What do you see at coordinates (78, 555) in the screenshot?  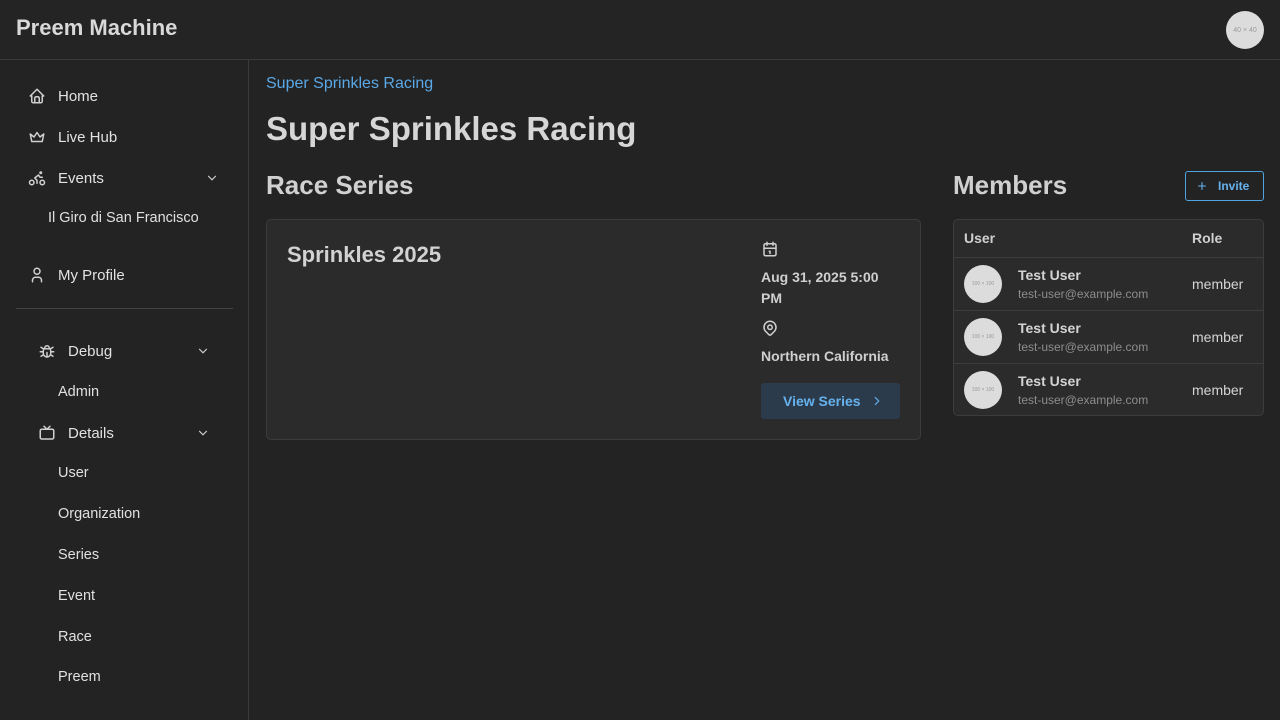 I see `sidebar-item-series: Series` at bounding box center [78, 555].